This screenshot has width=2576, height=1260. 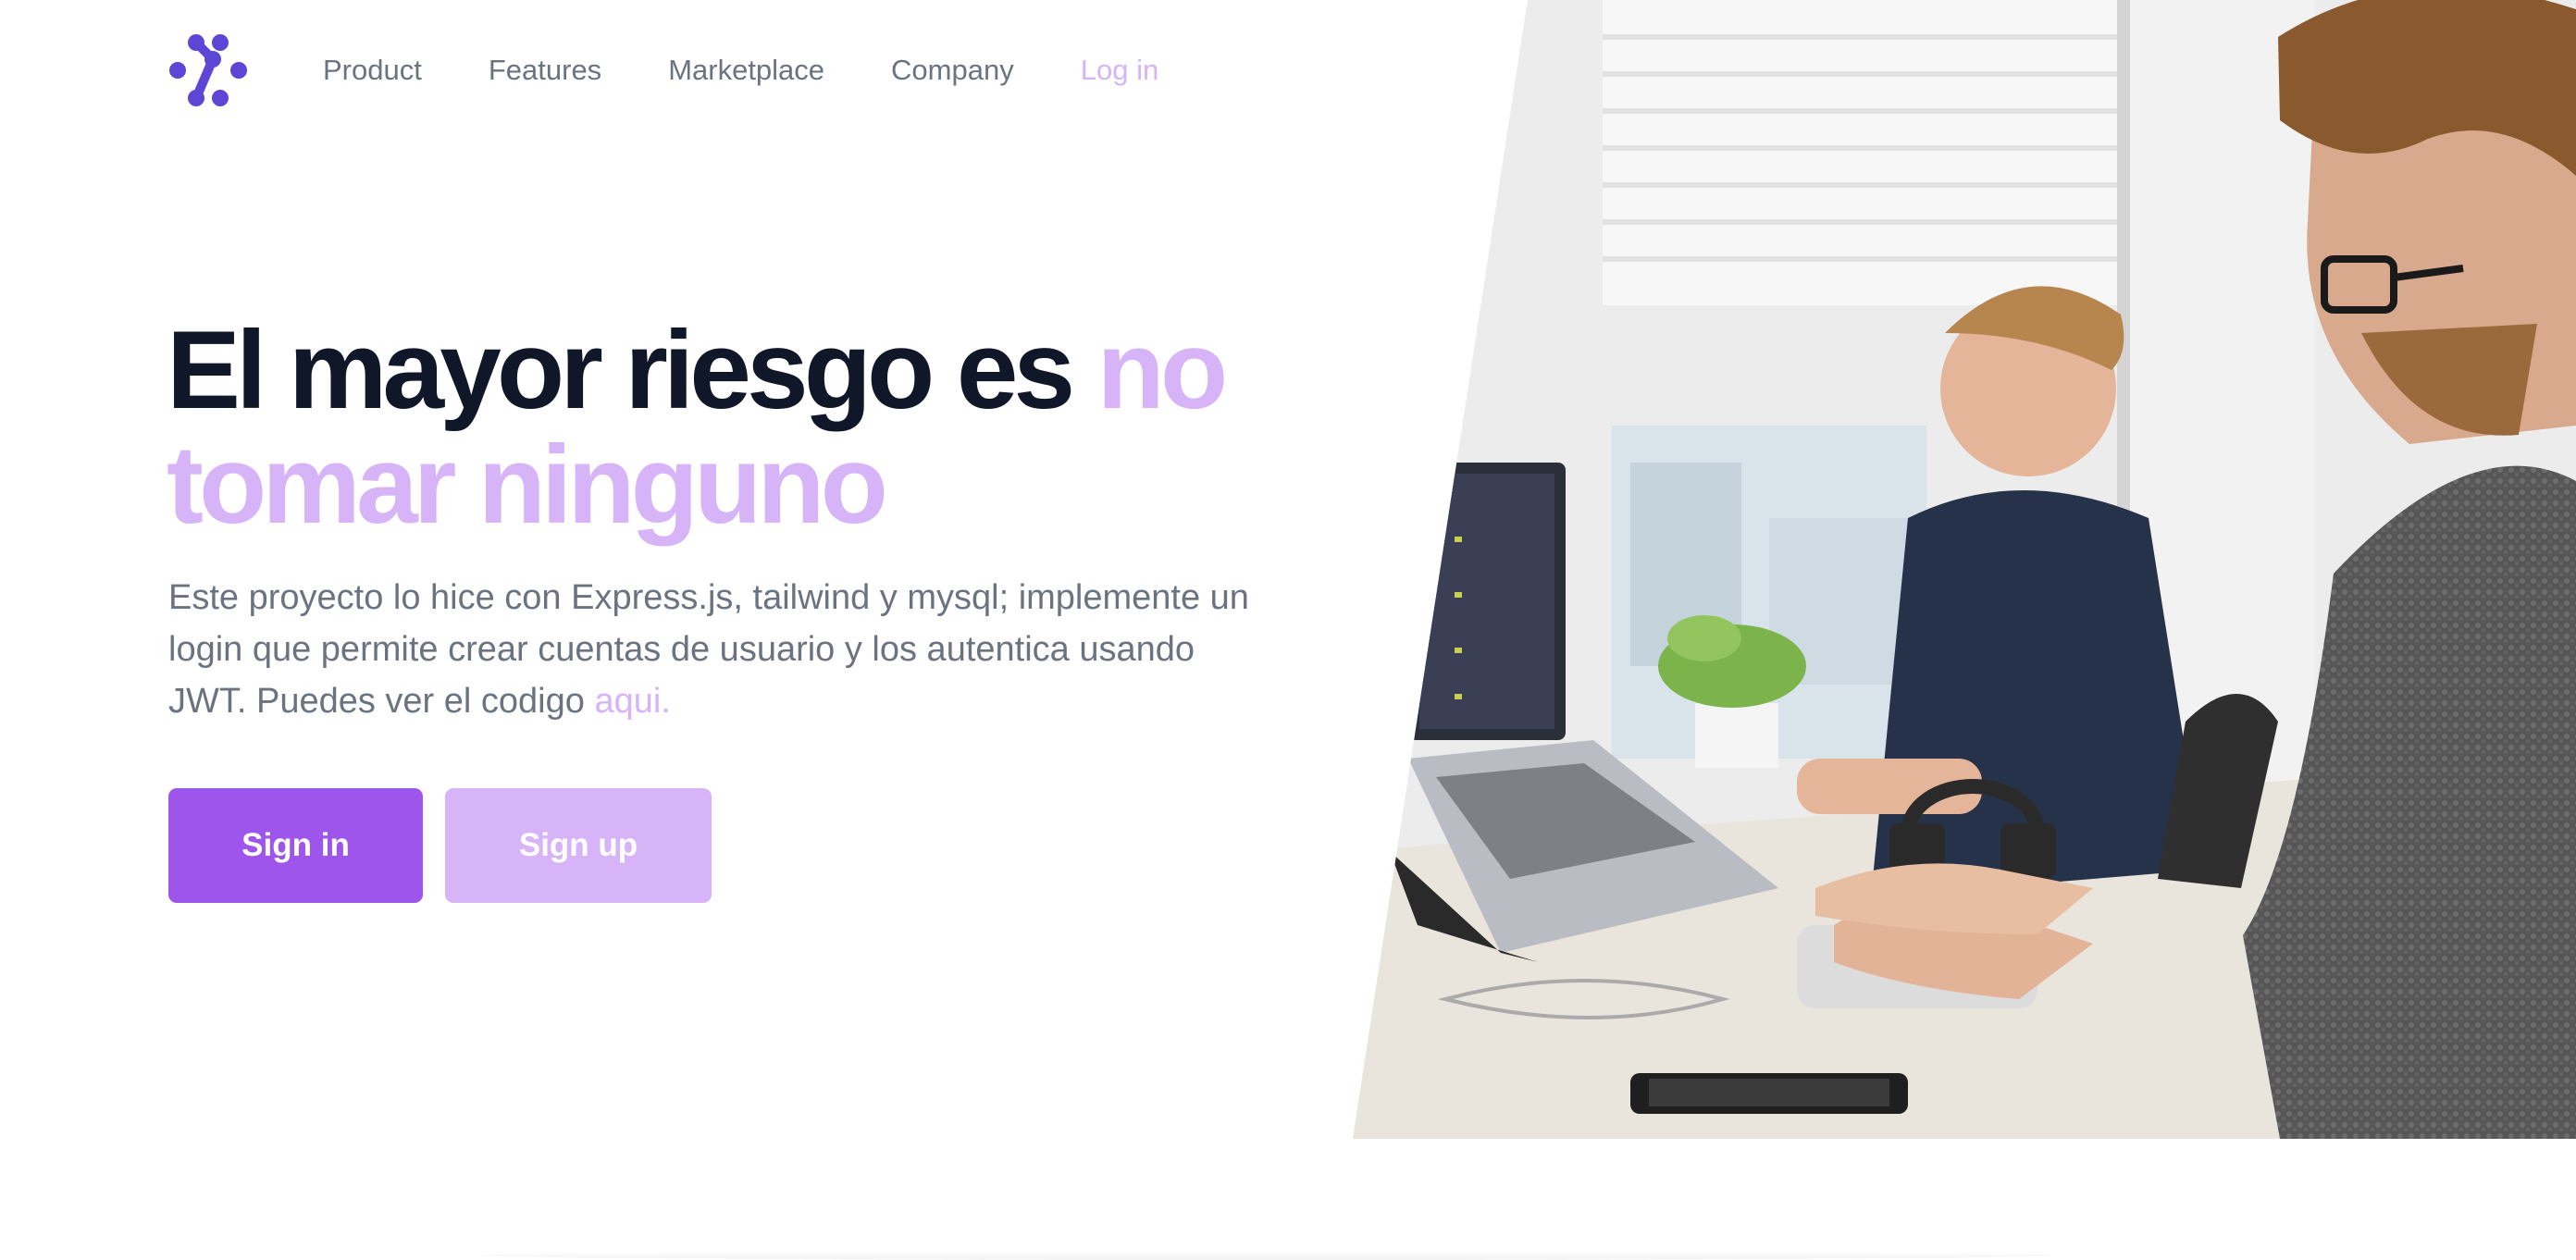 What do you see at coordinates (528, 485) in the screenshot?
I see `headline-accent-text-2: tomar ninguno` at bounding box center [528, 485].